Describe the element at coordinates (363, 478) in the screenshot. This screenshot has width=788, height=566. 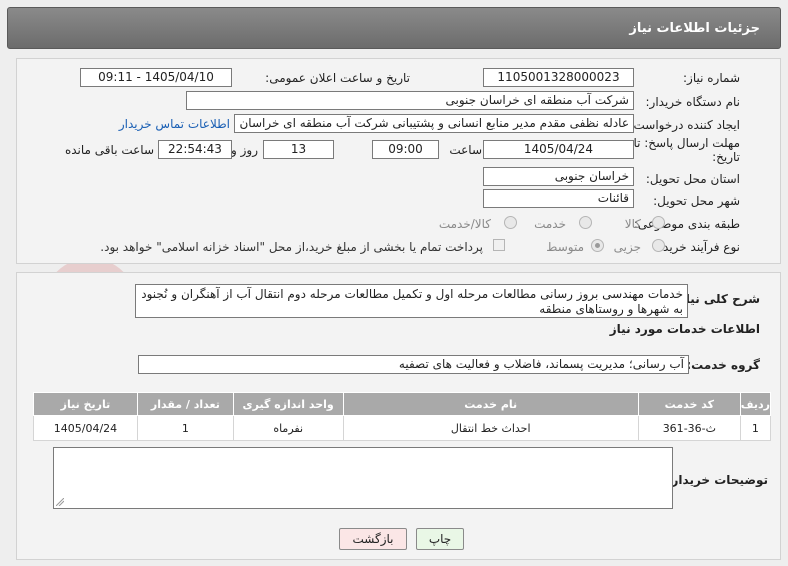
I see `buyer-notes-field` at that location.